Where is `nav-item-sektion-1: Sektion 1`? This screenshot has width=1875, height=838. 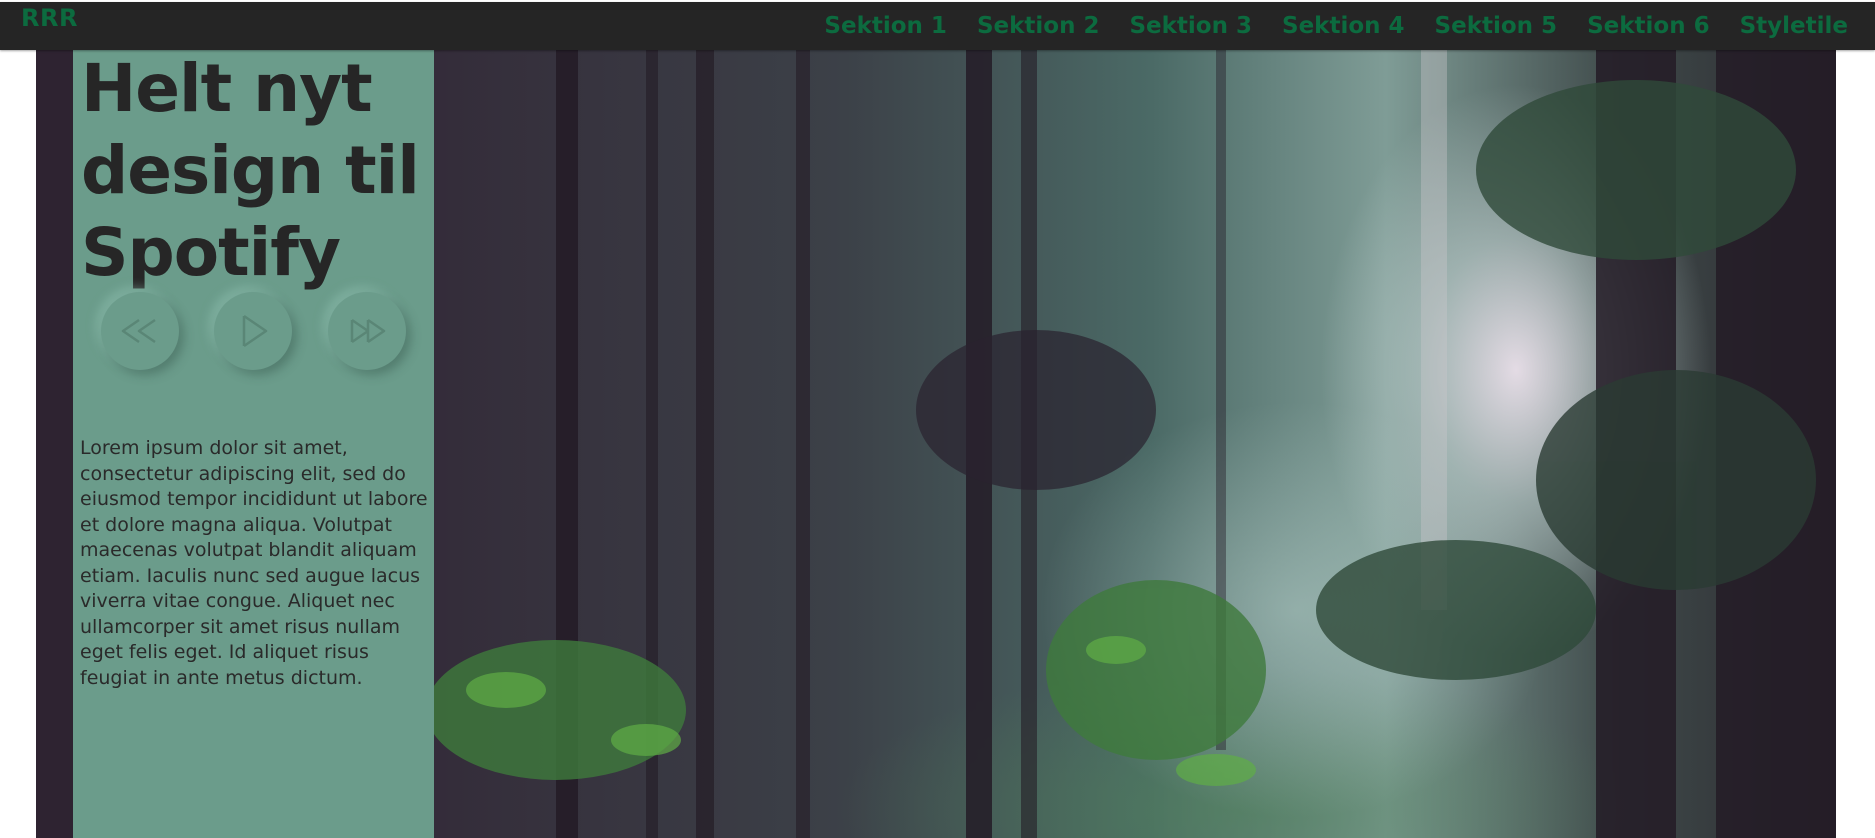 nav-item-sektion-1: Sektion 1 is located at coordinates (885, 26).